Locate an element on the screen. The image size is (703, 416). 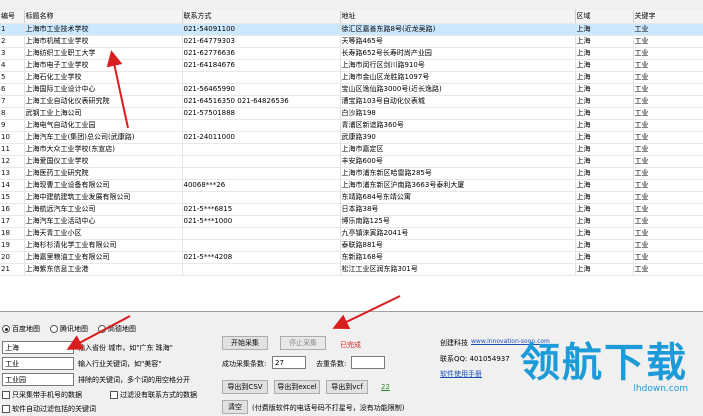
radio-tencent-map: 腾讯地图 is located at coordinates (69, 329).